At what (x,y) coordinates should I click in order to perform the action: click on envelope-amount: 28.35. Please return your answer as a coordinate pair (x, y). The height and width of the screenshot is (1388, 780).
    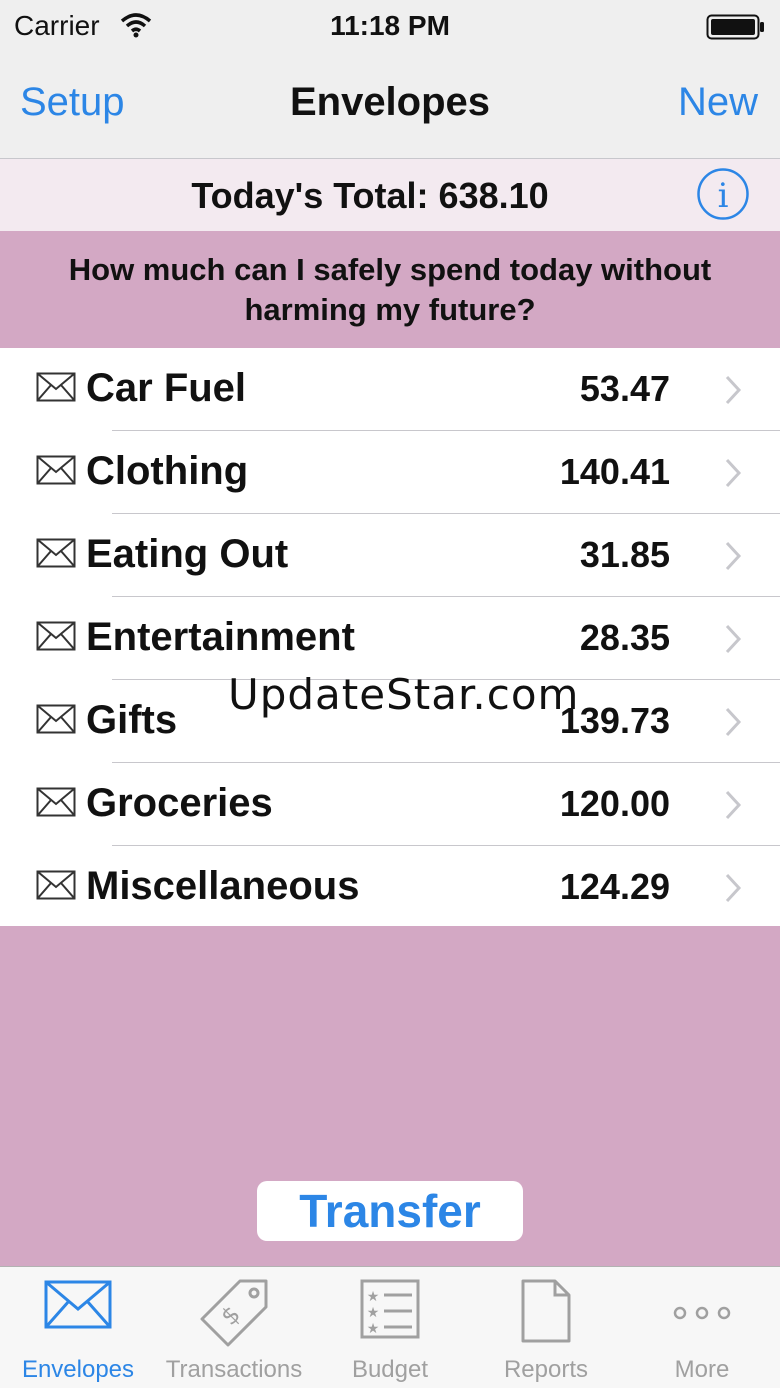
    Looking at the image, I should click on (624, 637).